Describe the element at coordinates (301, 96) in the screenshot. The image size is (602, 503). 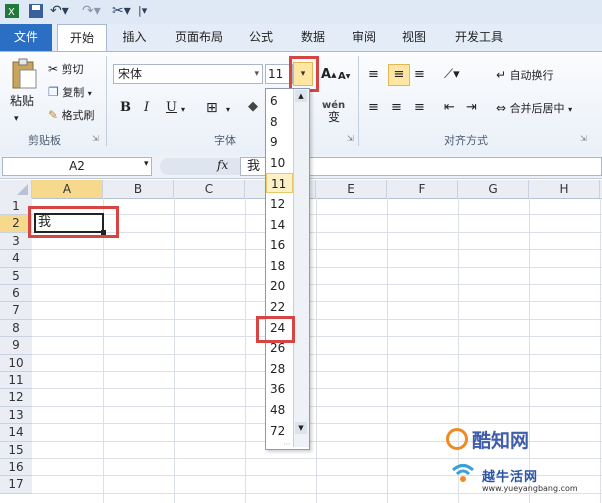
I see `scroll-up-icon: ▲` at that location.